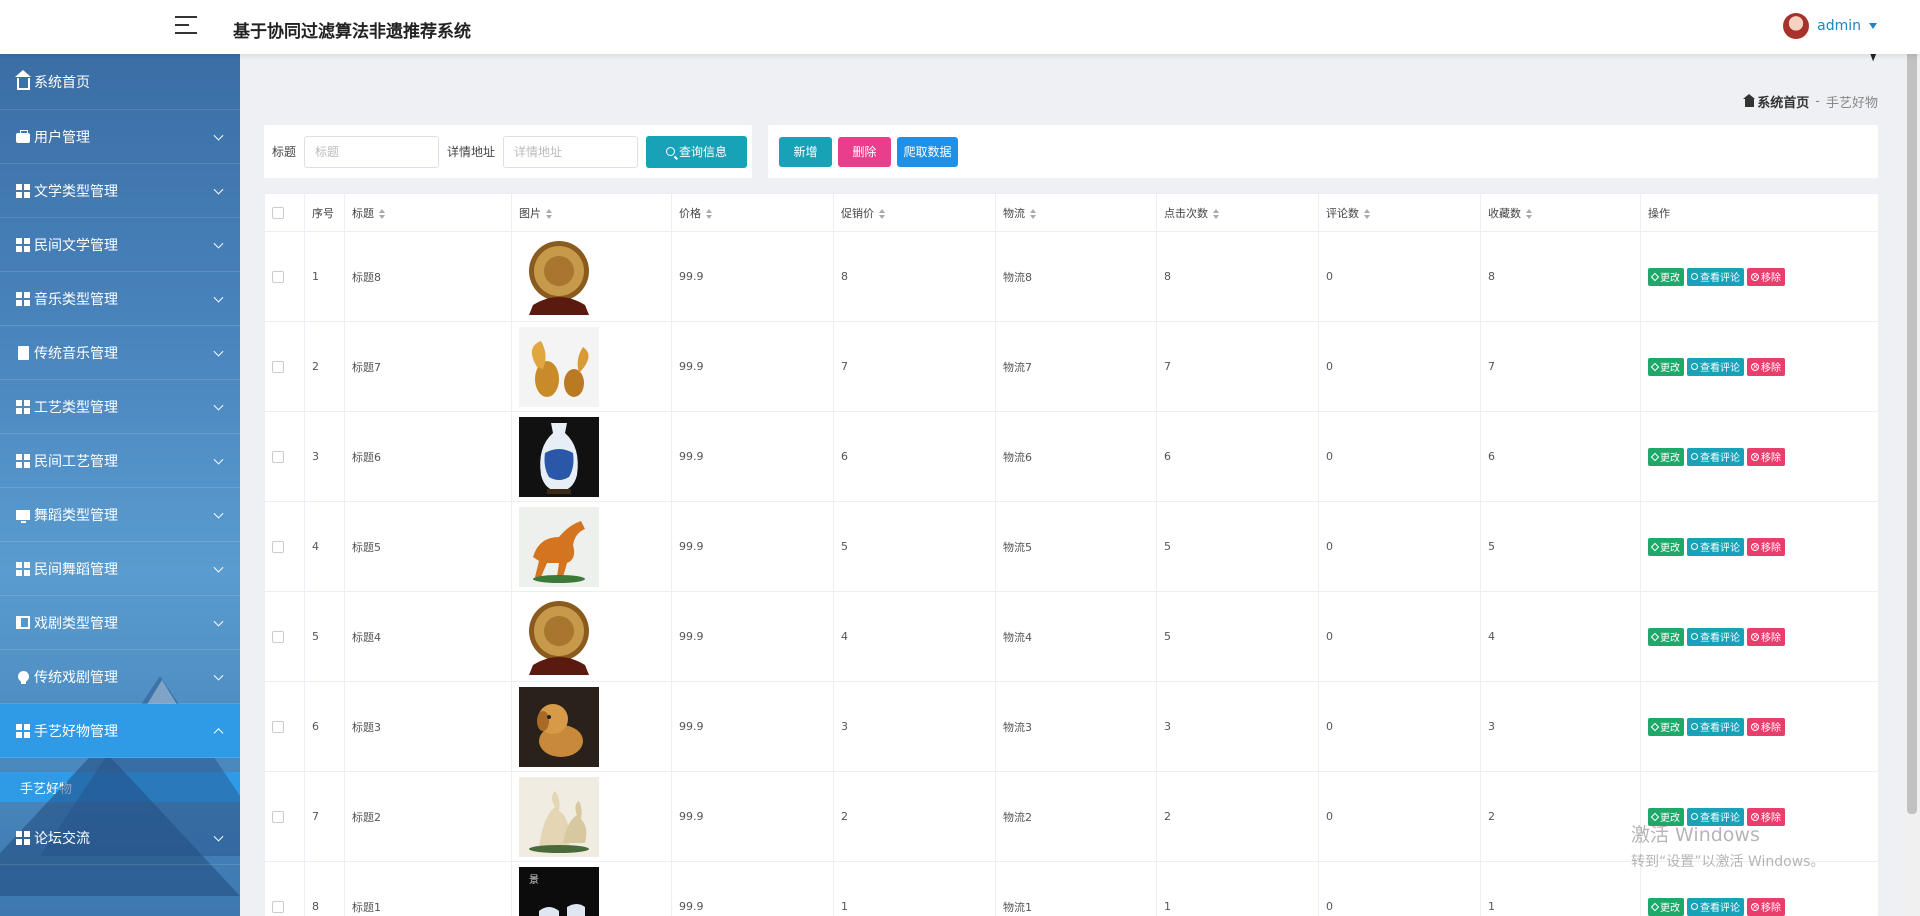  Describe the element at coordinates (1076, 276) in the screenshot. I see `cell-logistics: 物流8` at that location.